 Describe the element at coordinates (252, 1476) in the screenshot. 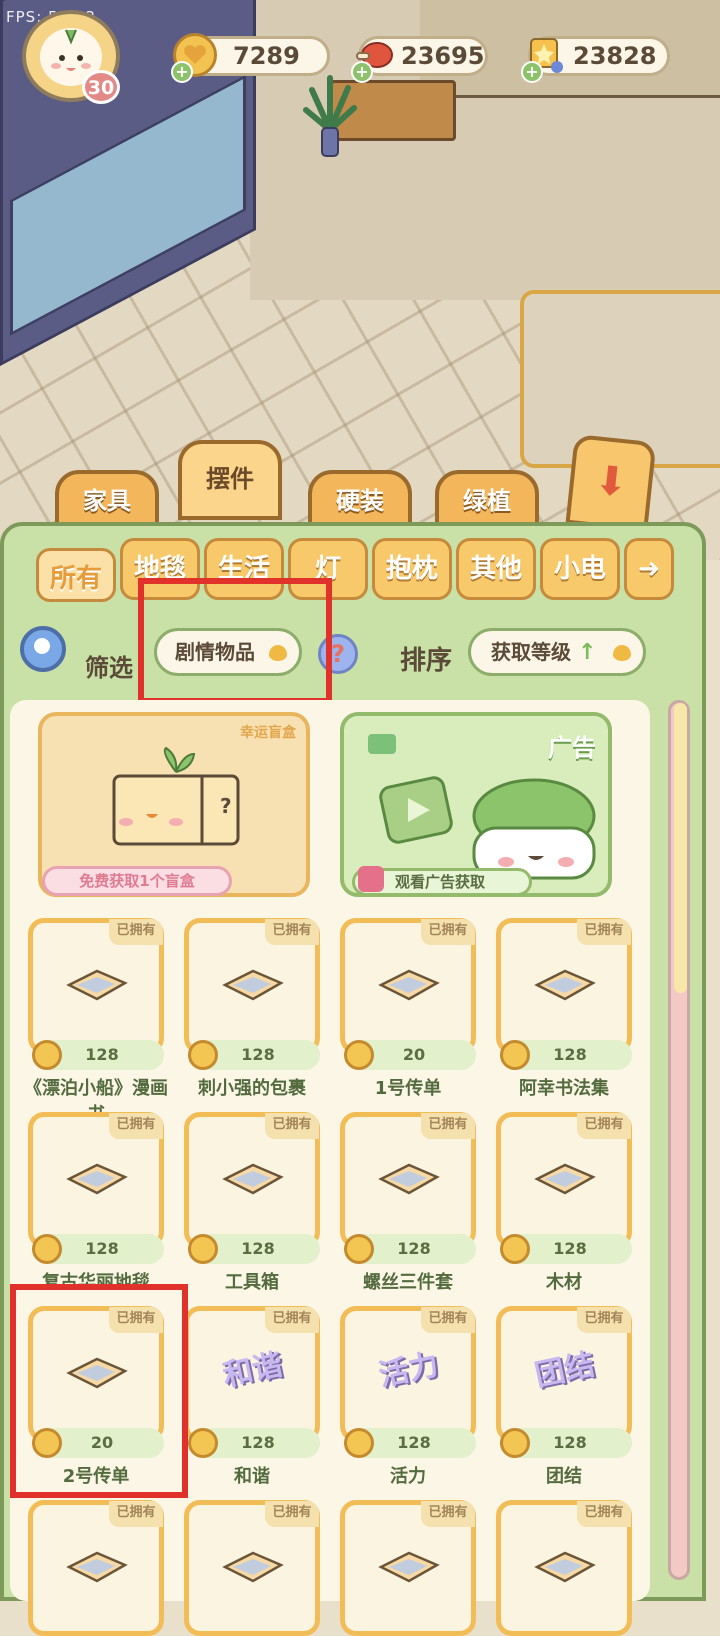

I see `item-name: 和谐` at that location.